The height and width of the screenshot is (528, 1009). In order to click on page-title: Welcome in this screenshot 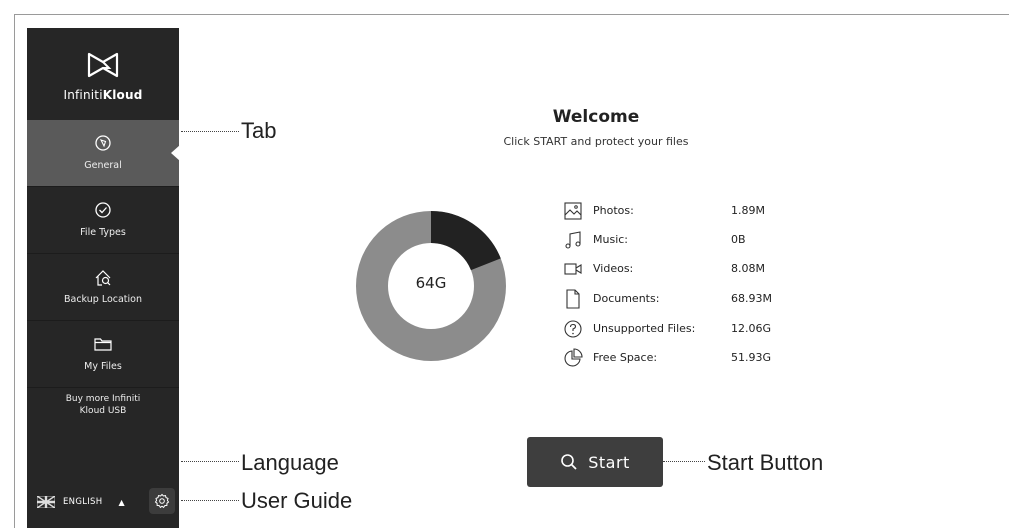, I will do `click(596, 117)`.